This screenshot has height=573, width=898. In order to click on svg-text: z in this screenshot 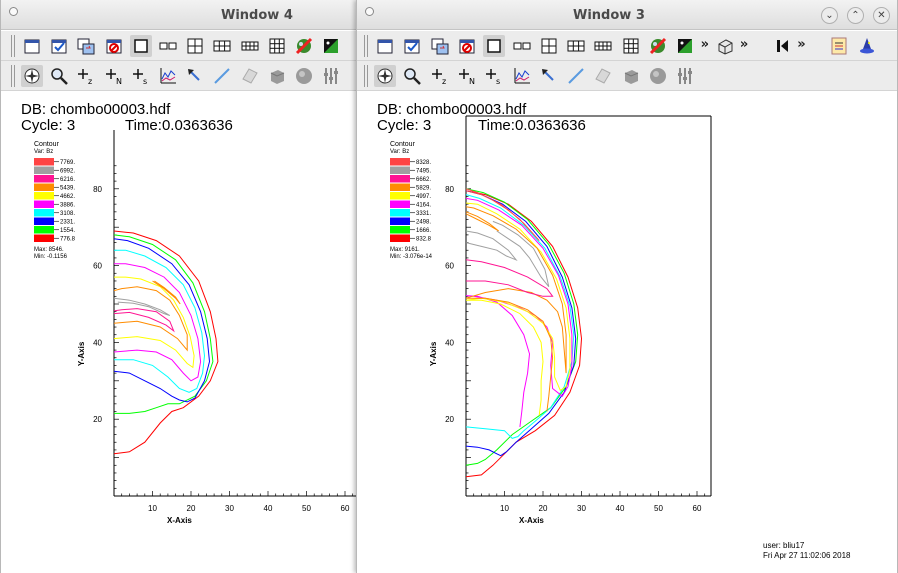, I will do `click(90, 81)`.